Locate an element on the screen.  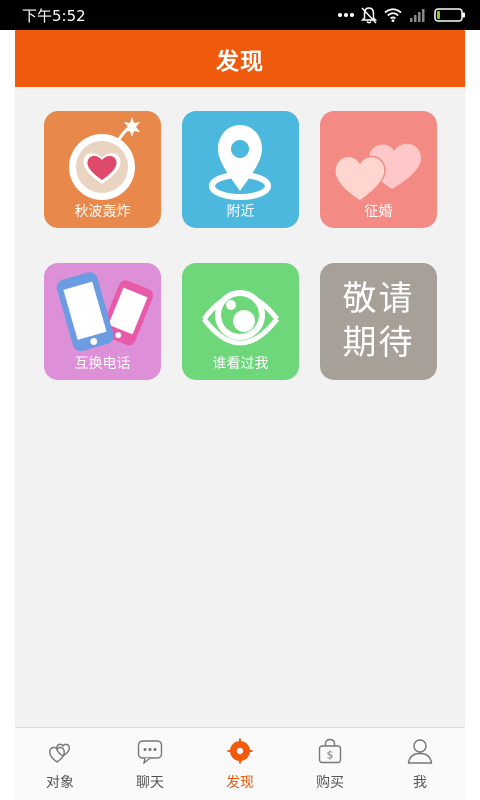
more-dots-icon is located at coordinates (346, 15).